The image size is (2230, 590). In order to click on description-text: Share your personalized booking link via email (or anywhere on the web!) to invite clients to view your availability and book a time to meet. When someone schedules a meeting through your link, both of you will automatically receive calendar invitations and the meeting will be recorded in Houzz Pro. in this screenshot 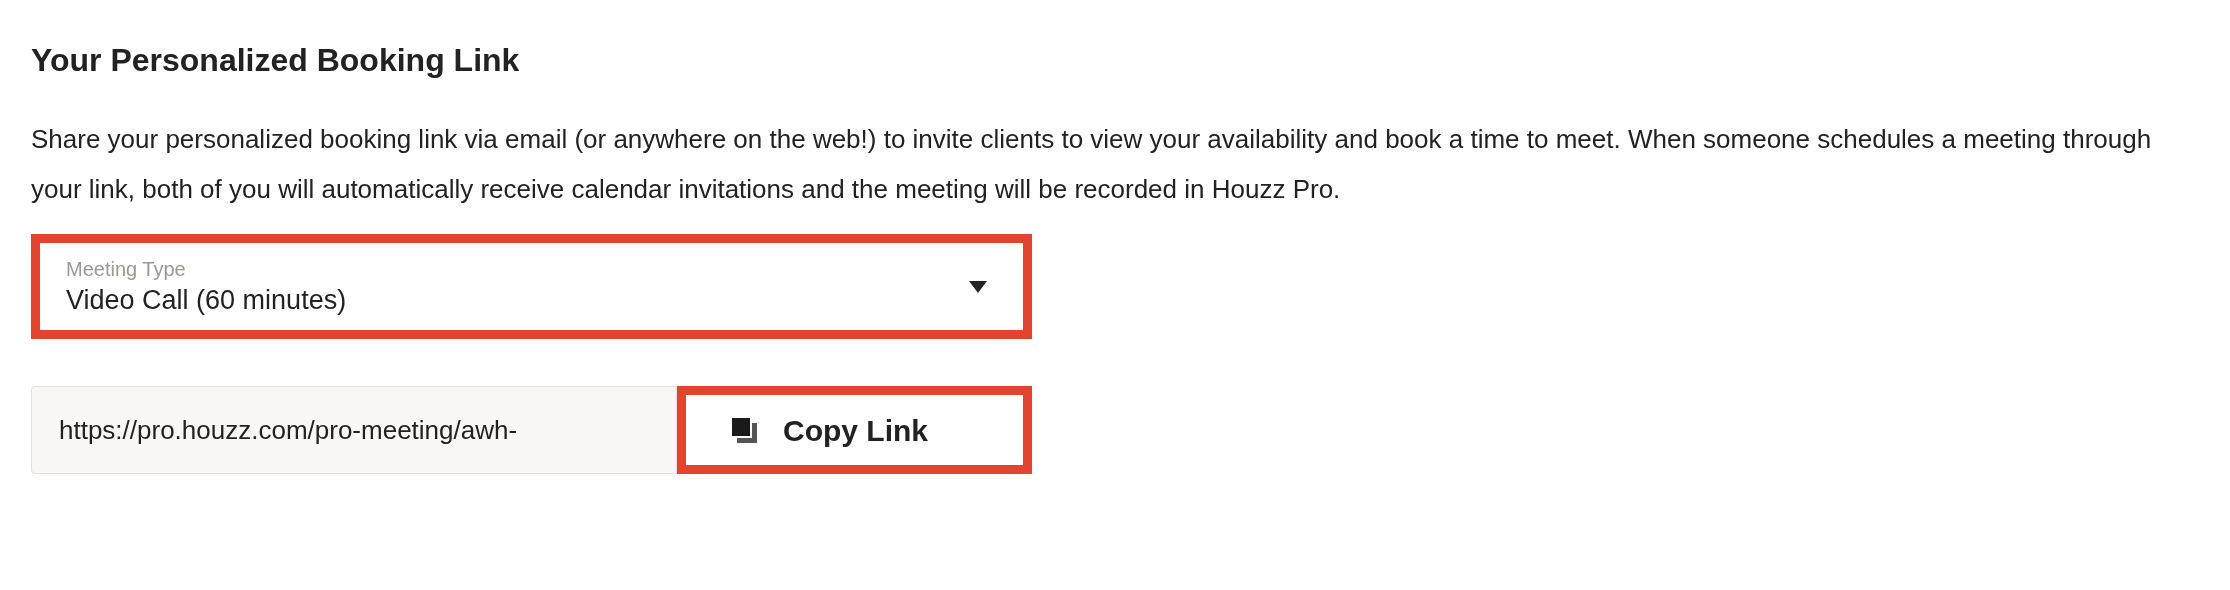, I will do `click(1092, 164)`.